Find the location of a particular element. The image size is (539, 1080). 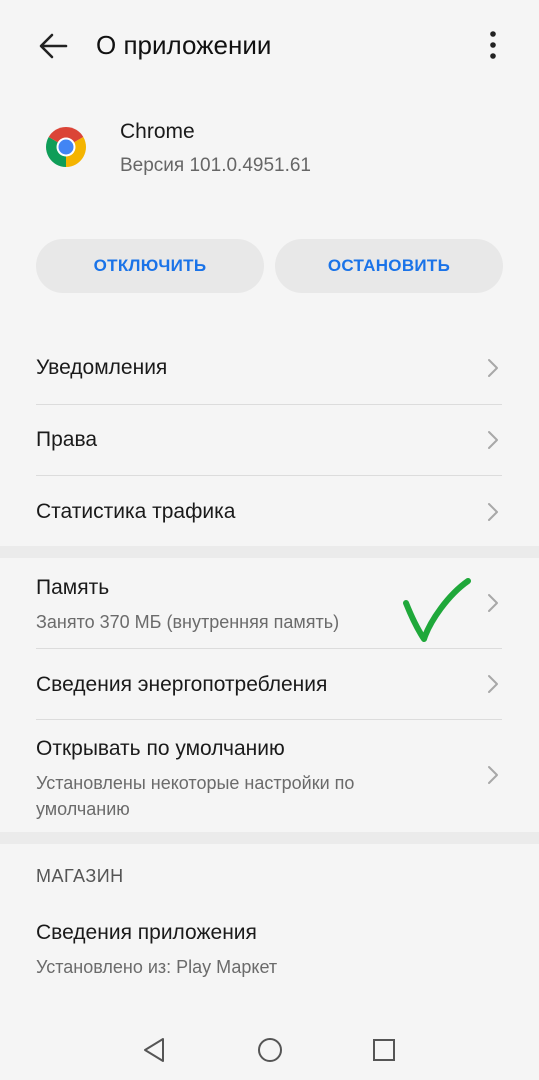

page-title: О приложении is located at coordinates (184, 45).